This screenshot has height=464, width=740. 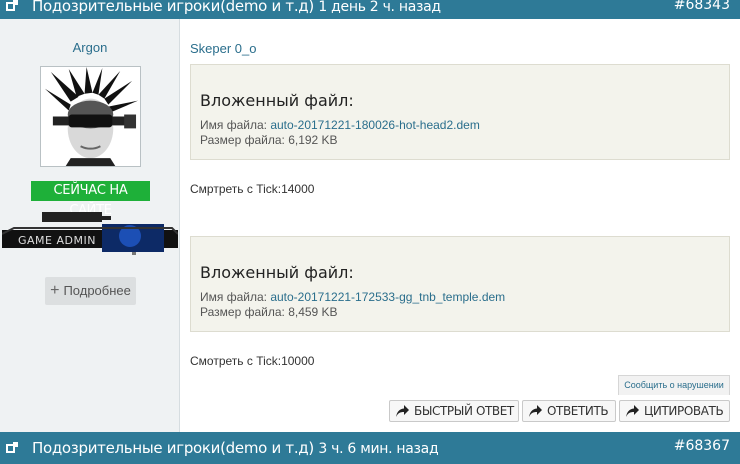 What do you see at coordinates (55, 290) in the screenshot?
I see `plus-icon: +` at bounding box center [55, 290].